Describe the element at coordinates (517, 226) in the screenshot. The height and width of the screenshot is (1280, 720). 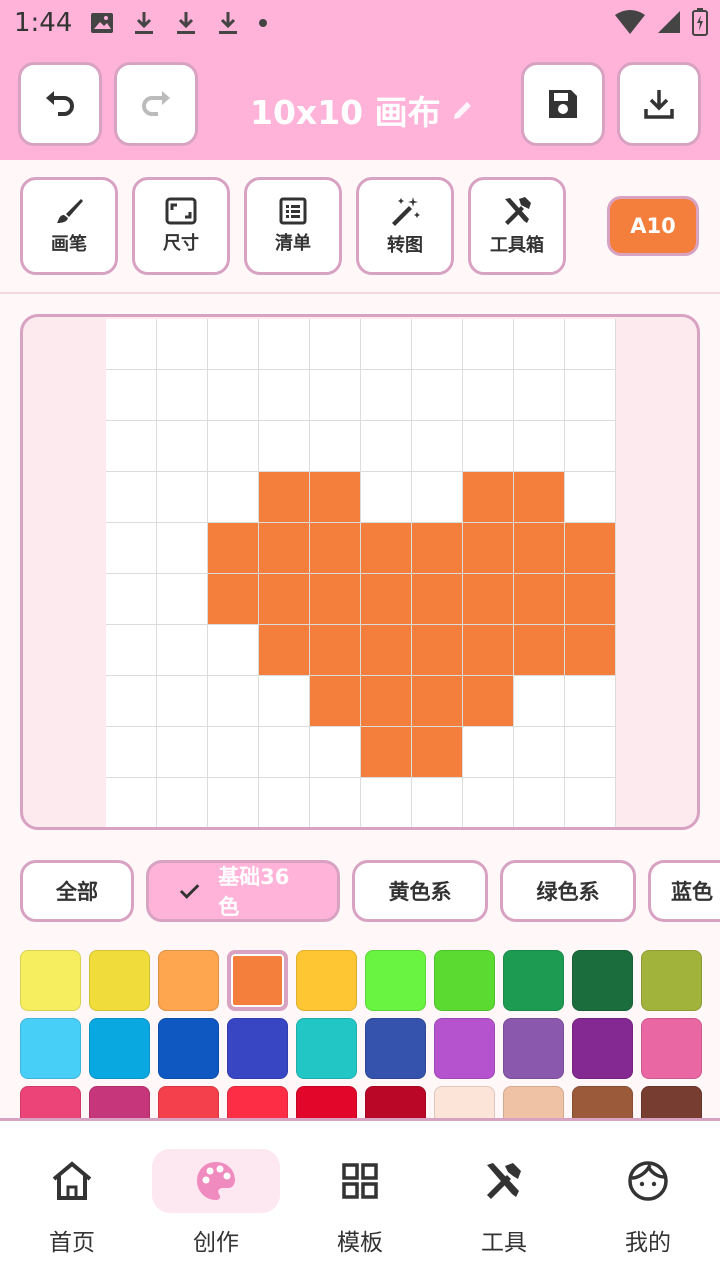
I see `tool-toolbox-button: 工具箱` at that location.